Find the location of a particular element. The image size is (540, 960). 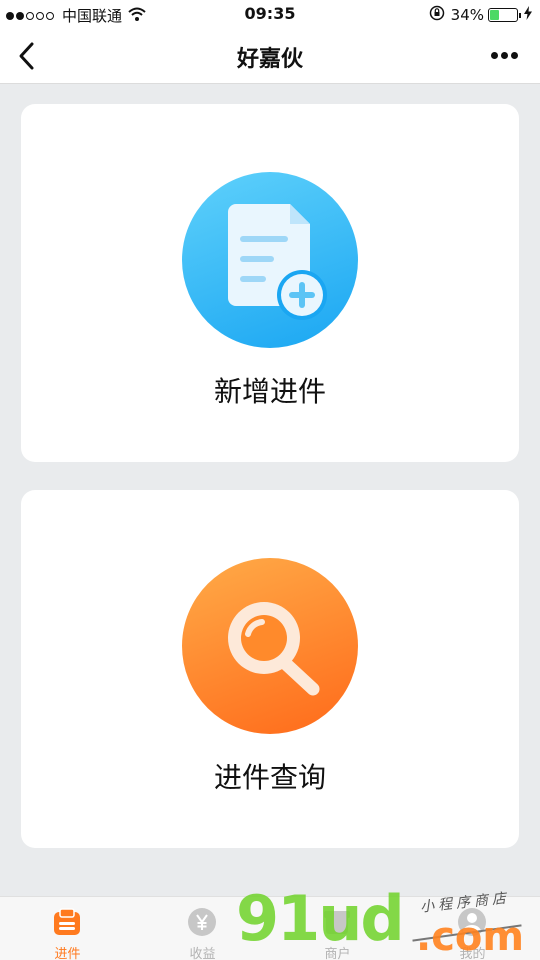

tab-label: 我的 is located at coordinates (472, 953).